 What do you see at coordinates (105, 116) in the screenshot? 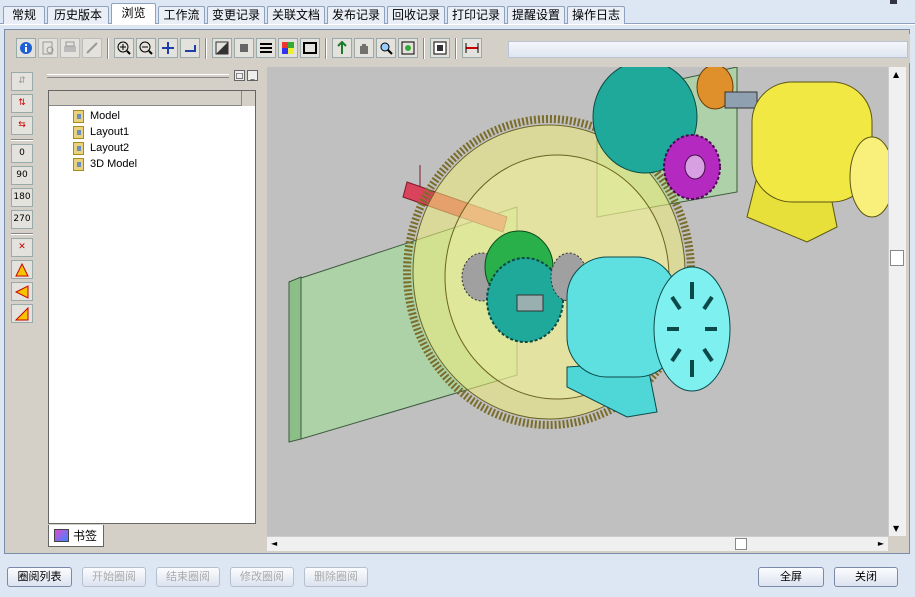
I see `tree-item-label: Model` at bounding box center [105, 116].